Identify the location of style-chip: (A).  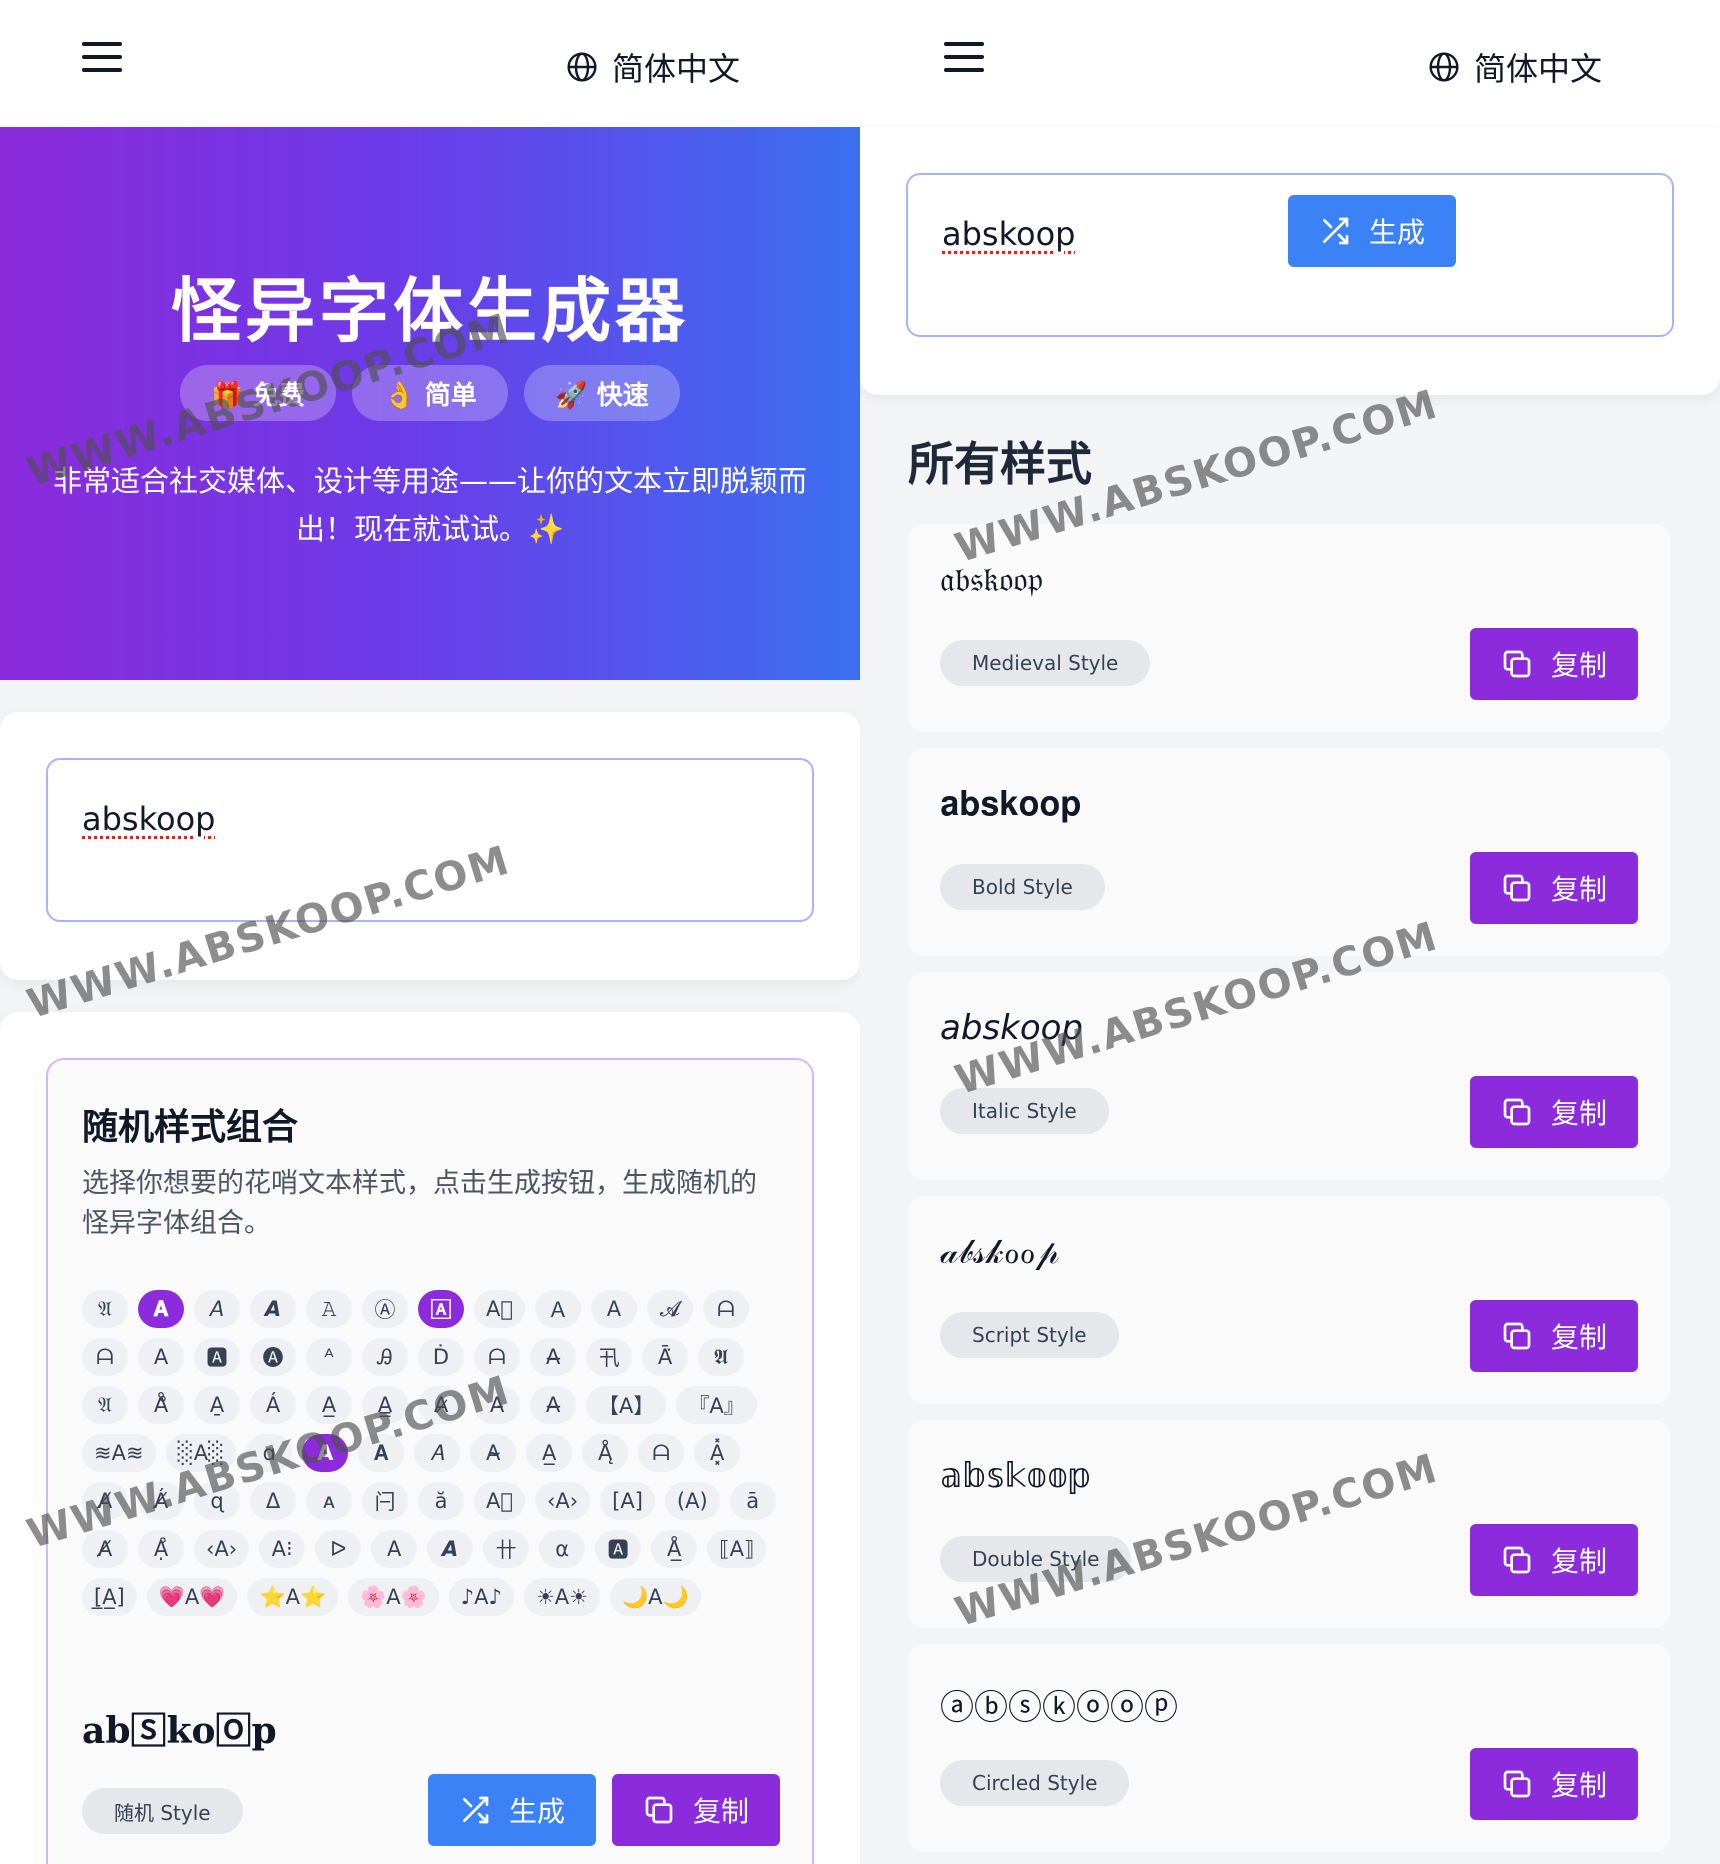
(692, 1501).